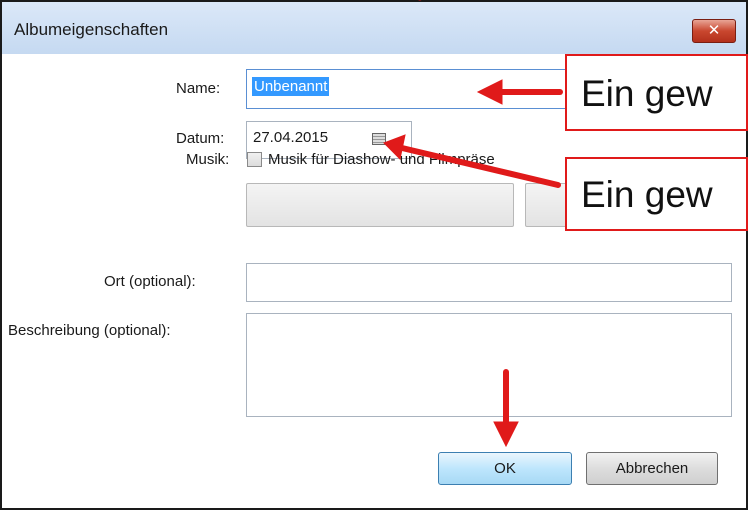 This screenshot has width=748, height=510. Describe the element at coordinates (394, 147) in the screenshot. I see `arrow-date-head` at that location.